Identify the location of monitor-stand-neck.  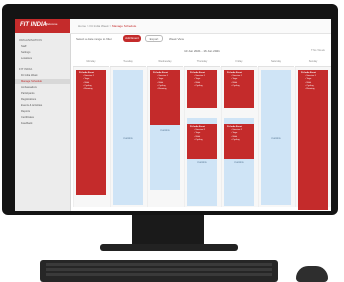
(168, 229).